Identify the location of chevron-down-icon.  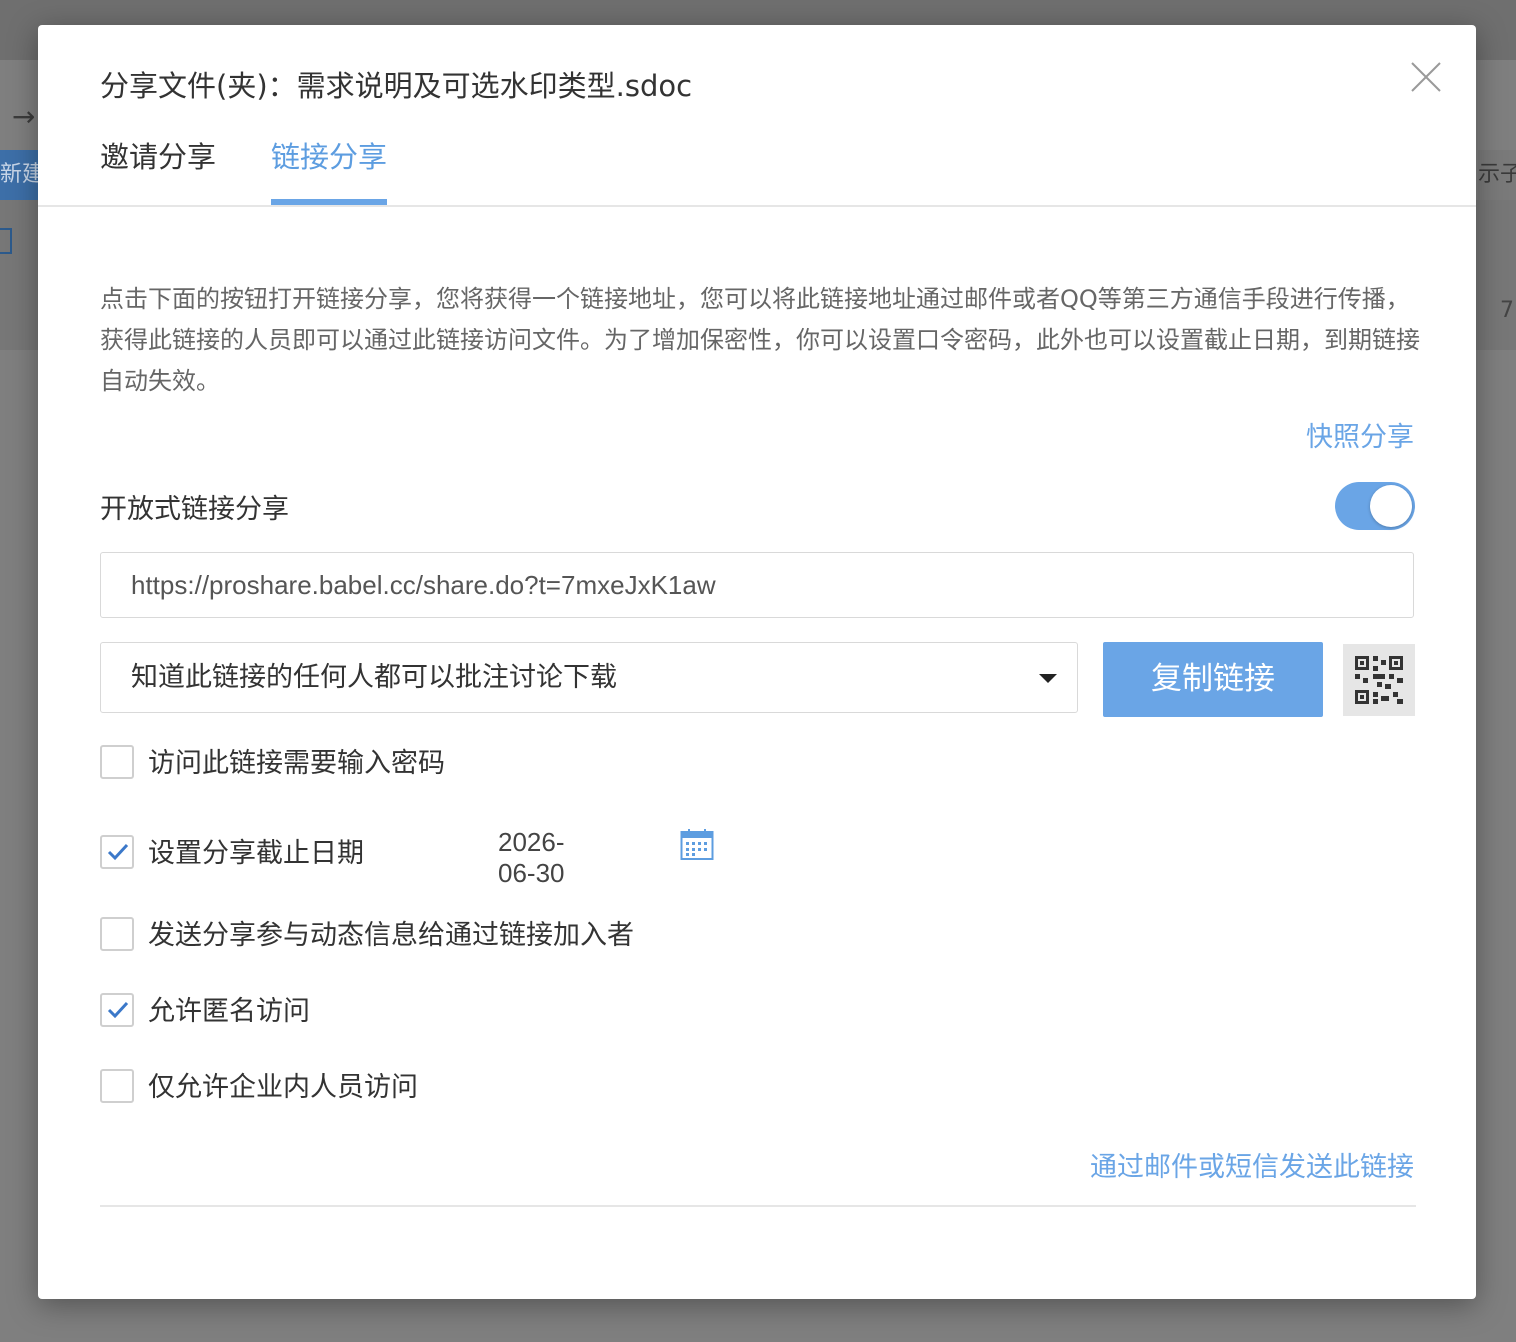
(1048, 678).